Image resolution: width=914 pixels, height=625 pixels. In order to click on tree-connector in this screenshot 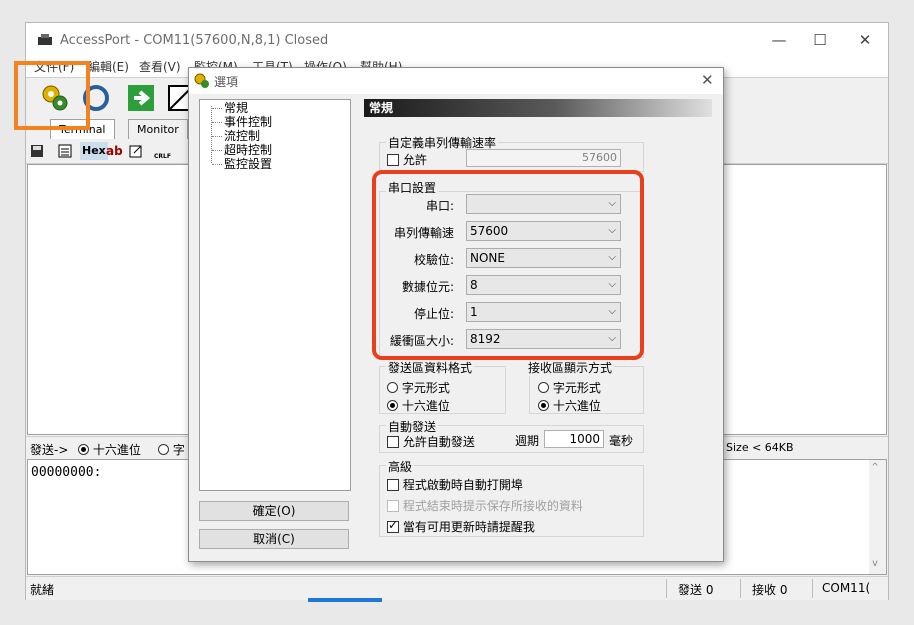, I will do `click(212, 134)`.